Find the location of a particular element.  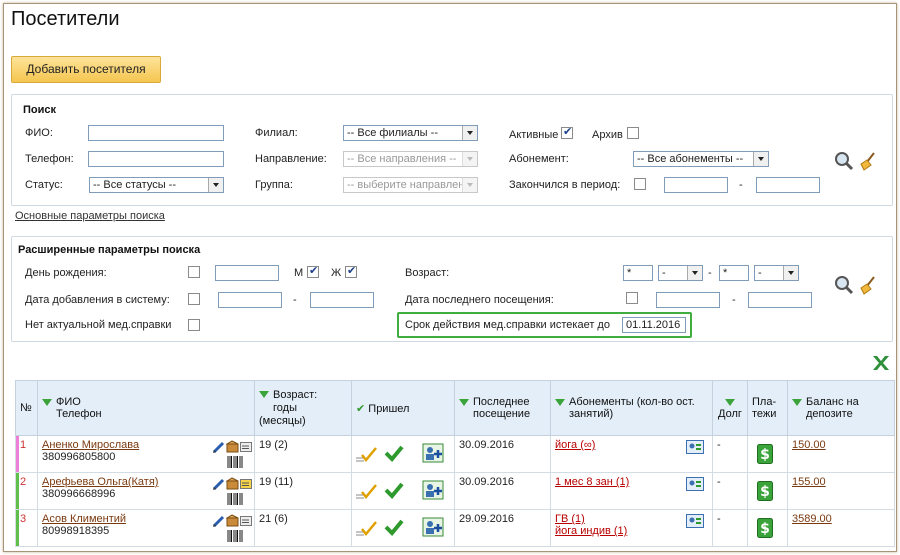

ended-from-input is located at coordinates (696, 185).